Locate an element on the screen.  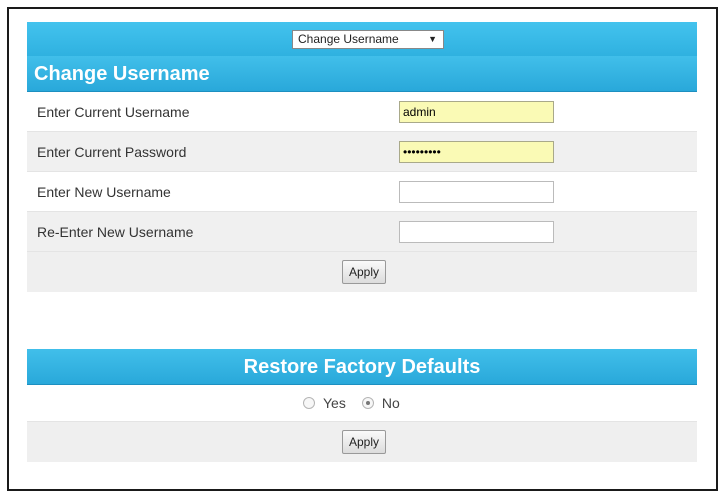
restore-radio-group: Yes No is located at coordinates (359, 403).